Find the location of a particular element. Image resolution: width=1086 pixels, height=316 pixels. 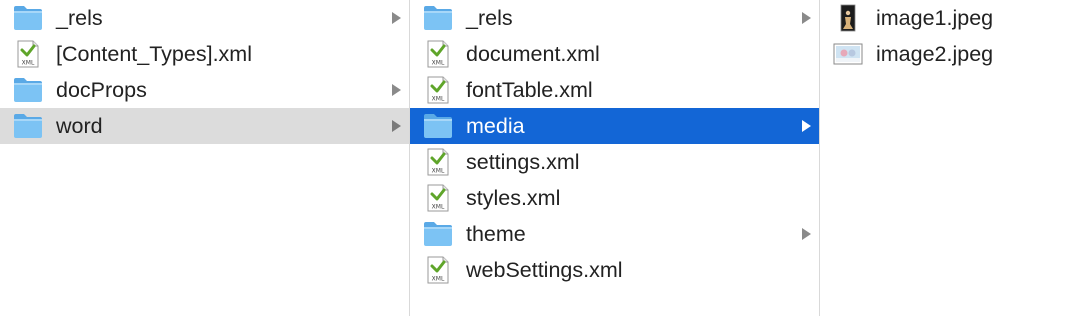

item-label: document.xml is located at coordinates (533, 54).